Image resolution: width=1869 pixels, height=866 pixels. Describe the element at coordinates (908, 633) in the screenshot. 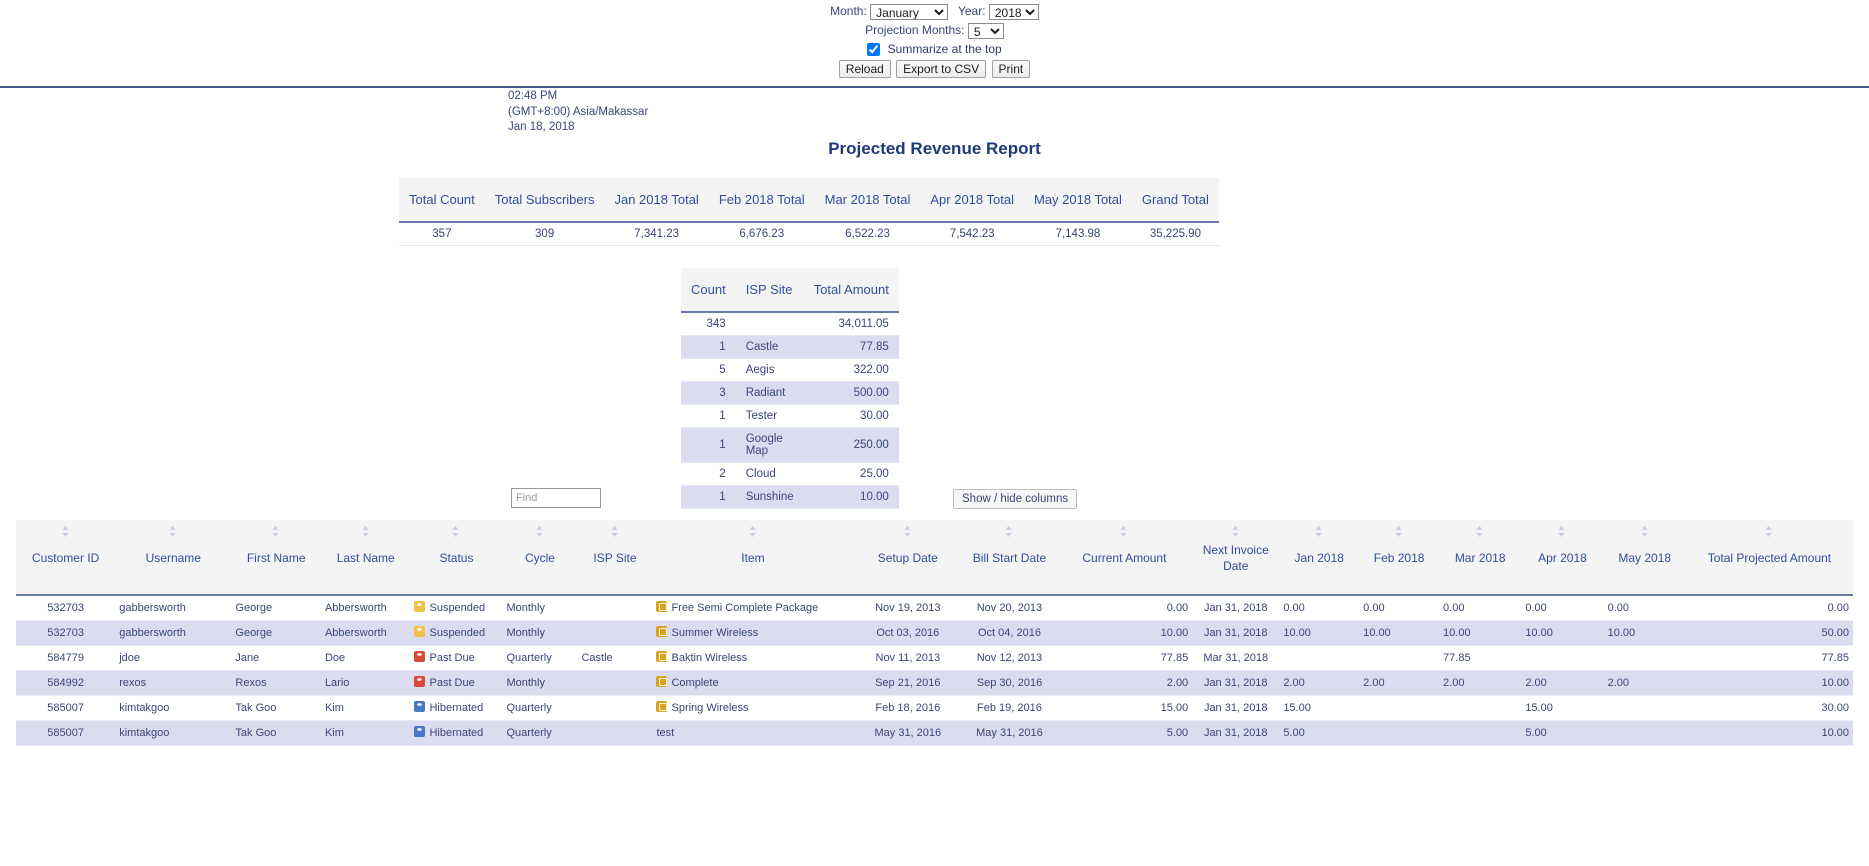

I see `cell-setup-date: Oct 03, 2016` at that location.